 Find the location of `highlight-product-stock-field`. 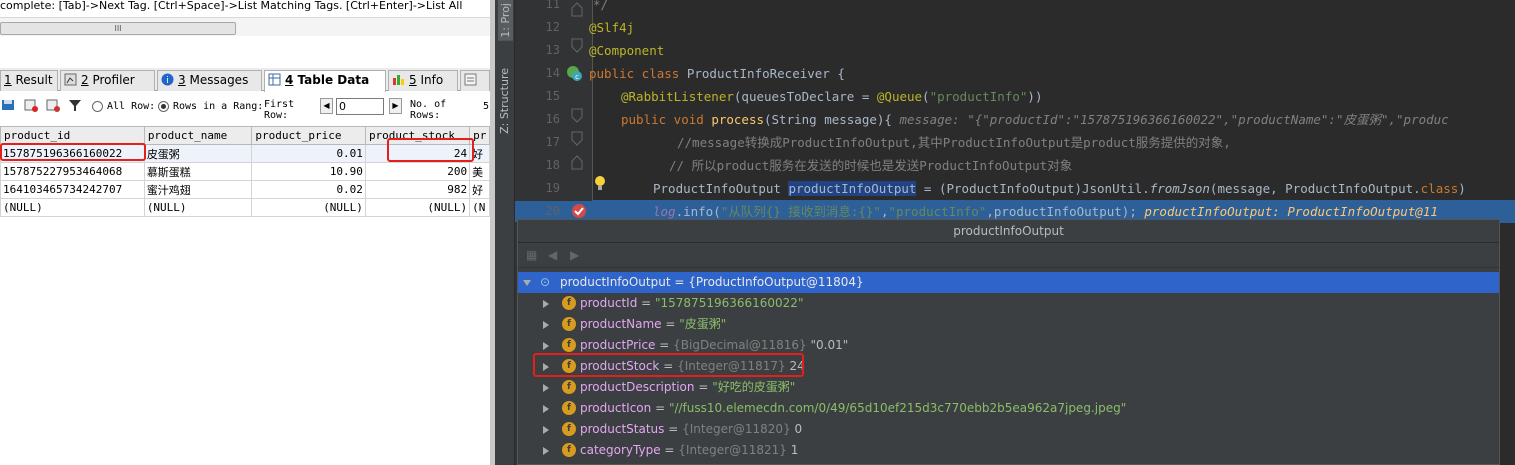

highlight-product-stock-field is located at coordinates (668, 365).